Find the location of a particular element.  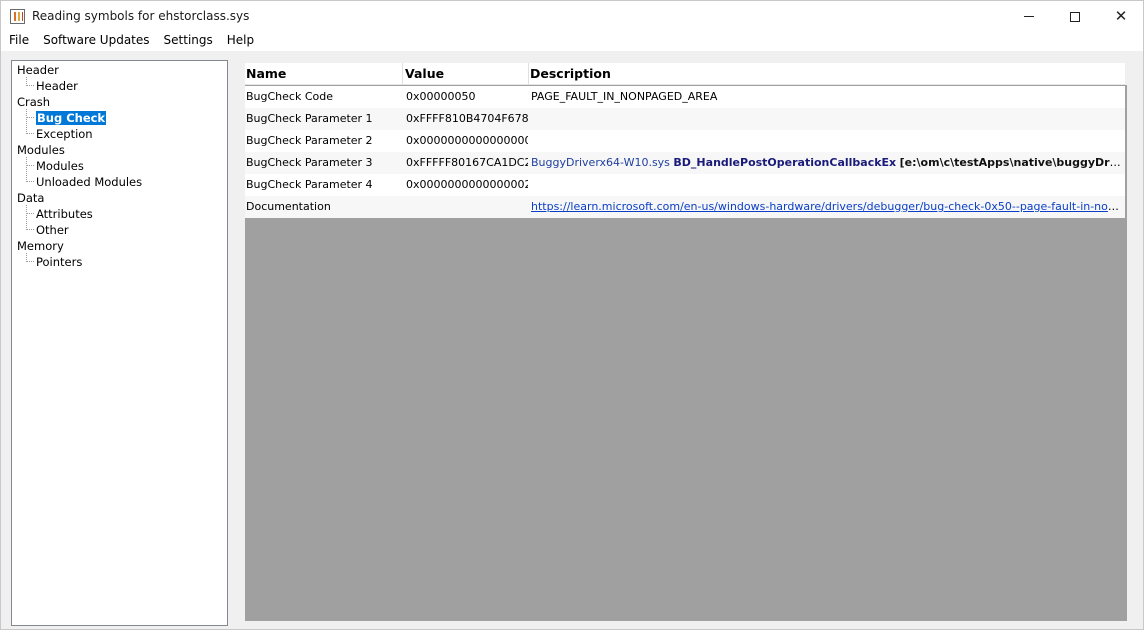

minimize-button is located at coordinates (1029, 16).